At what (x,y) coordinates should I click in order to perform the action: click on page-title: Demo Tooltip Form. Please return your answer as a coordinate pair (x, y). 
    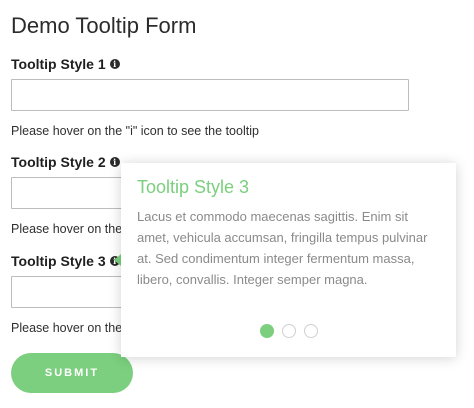
    Looking at the image, I should click on (104, 25).